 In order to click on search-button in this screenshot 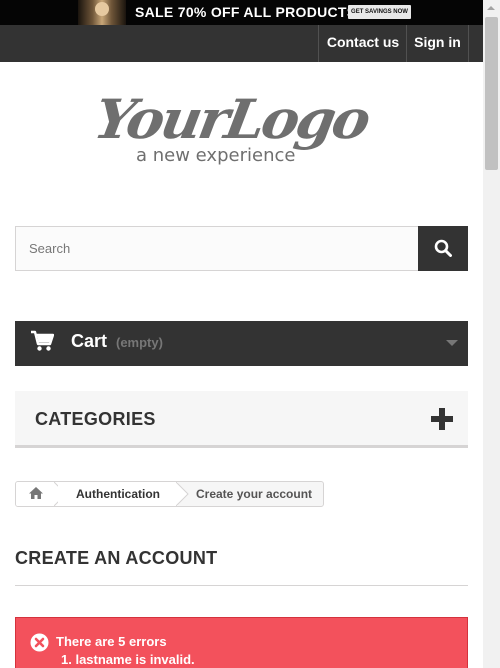, I will do `click(443, 248)`.